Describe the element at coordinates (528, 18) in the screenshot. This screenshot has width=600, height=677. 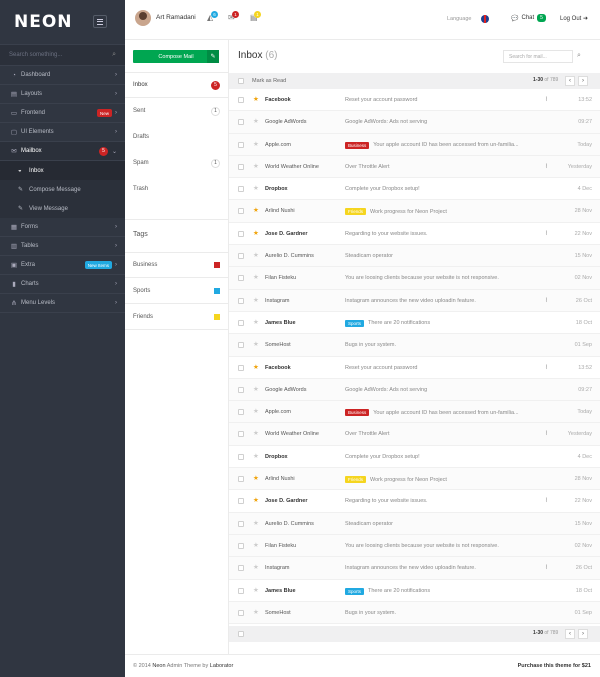
I see `chat-button: 💬 Chat 5` at that location.